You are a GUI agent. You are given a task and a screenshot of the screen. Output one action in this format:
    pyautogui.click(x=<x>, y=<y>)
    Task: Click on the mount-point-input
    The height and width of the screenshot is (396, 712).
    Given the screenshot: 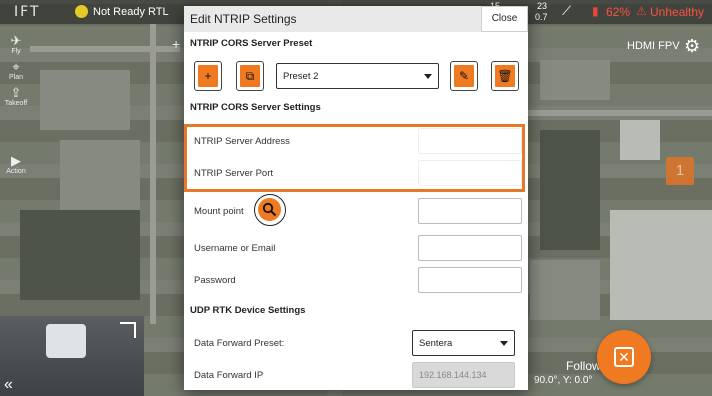 What is the action you would take?
    pyautogui.click(x=470, y=211)
    